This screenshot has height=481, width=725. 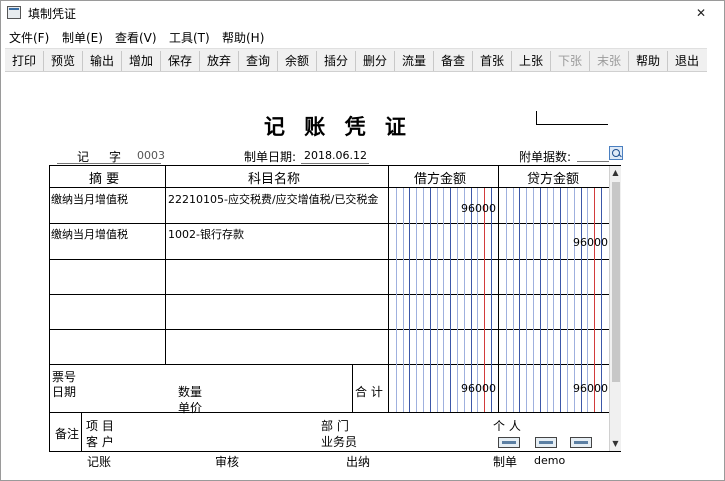 I want to click on toolbar-button: 流量, so click(x=414, y=61).